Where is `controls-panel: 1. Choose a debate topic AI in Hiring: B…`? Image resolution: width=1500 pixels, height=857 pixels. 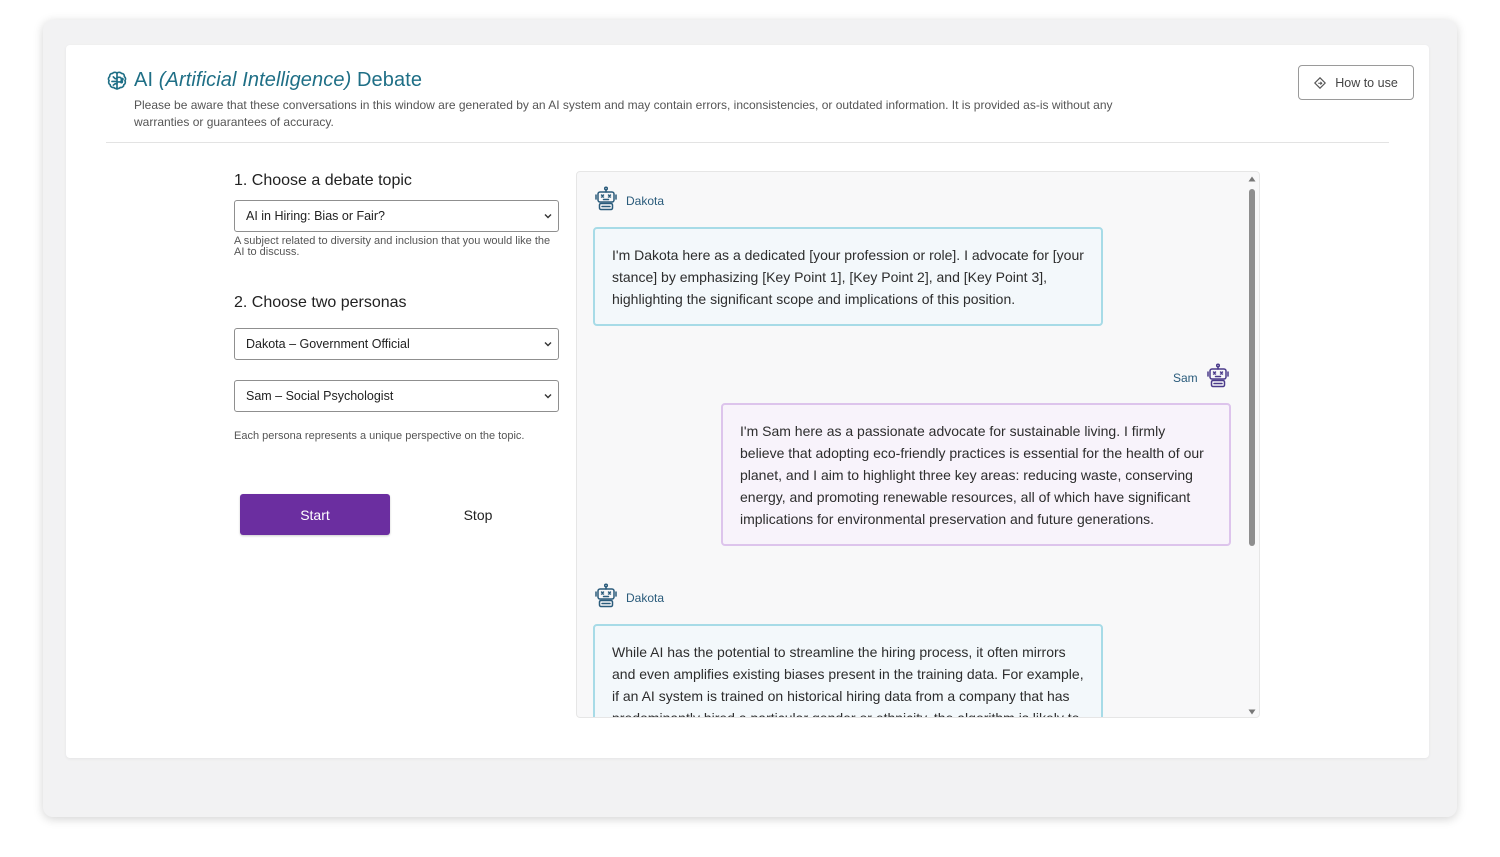 controls-panel: 1. Choose a debate topic AI in Hiring: B… is located at coordinates (396, 307).